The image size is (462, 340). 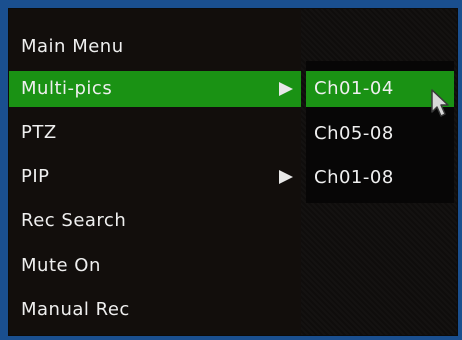 I want to click on menu-item-label: PIP, so click(x=35, y=176).